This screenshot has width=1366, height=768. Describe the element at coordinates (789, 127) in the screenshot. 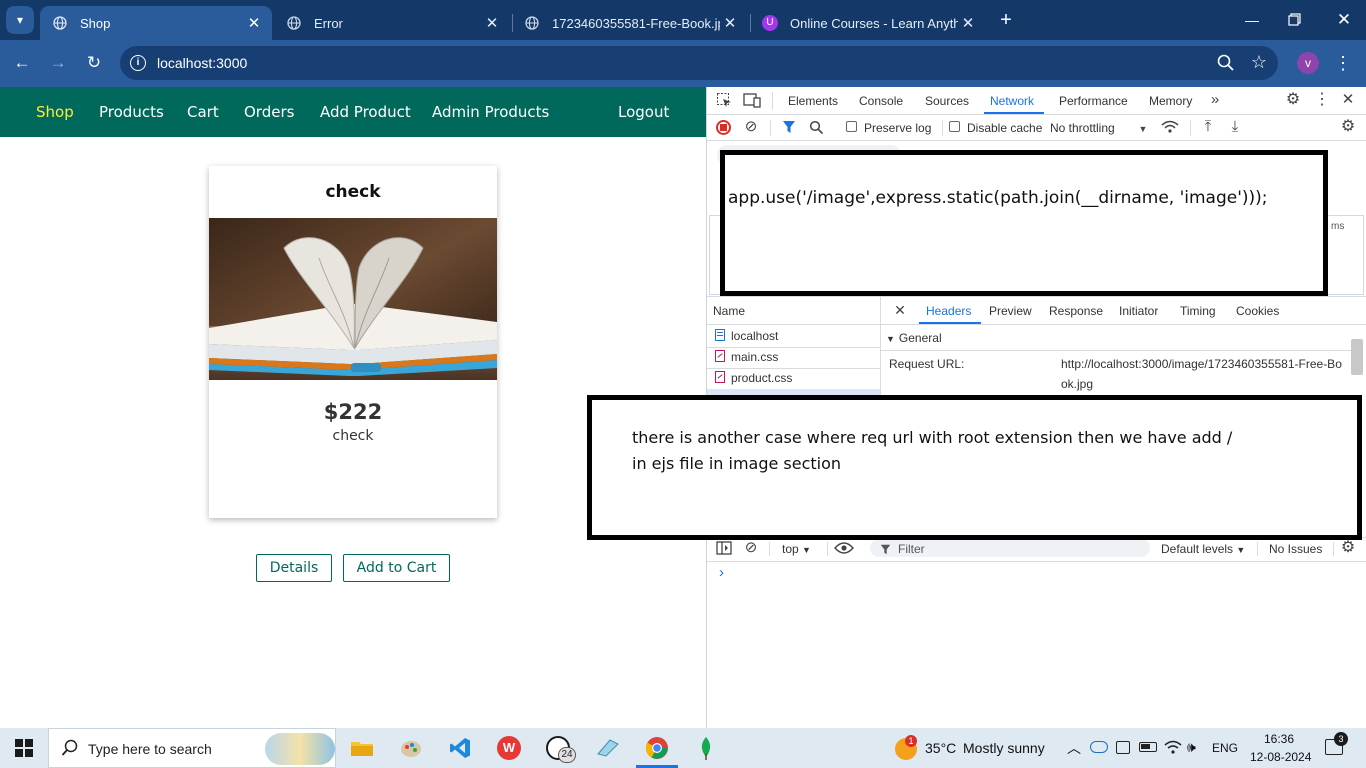

I see `filter-icon` at that location.